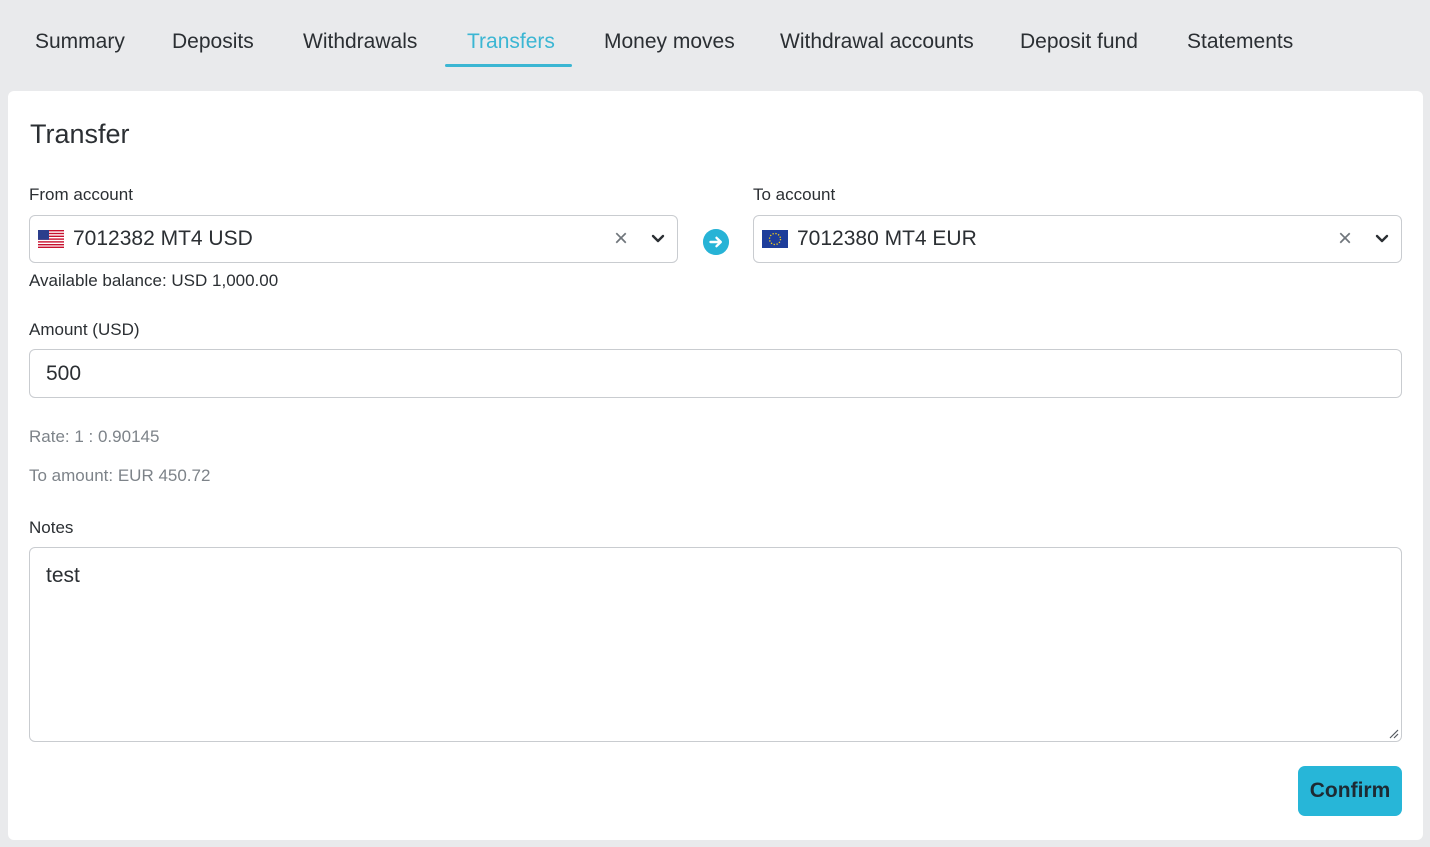  I want to click on us-flag-icon, so click(51, 239).